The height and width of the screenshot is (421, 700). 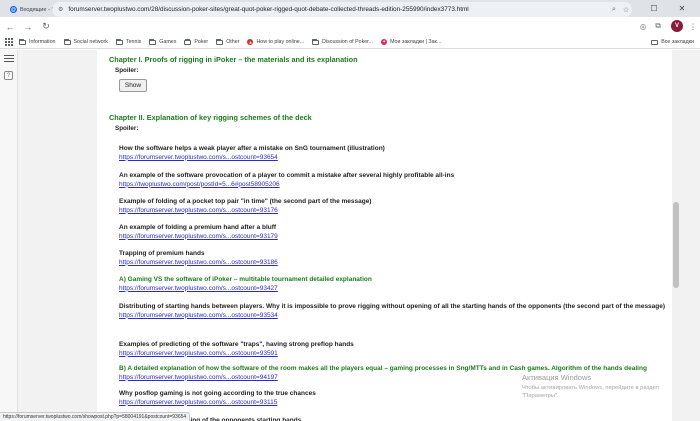 I want to click on bookmark-favicon-icon: ✦, so click(x=384, y=42).